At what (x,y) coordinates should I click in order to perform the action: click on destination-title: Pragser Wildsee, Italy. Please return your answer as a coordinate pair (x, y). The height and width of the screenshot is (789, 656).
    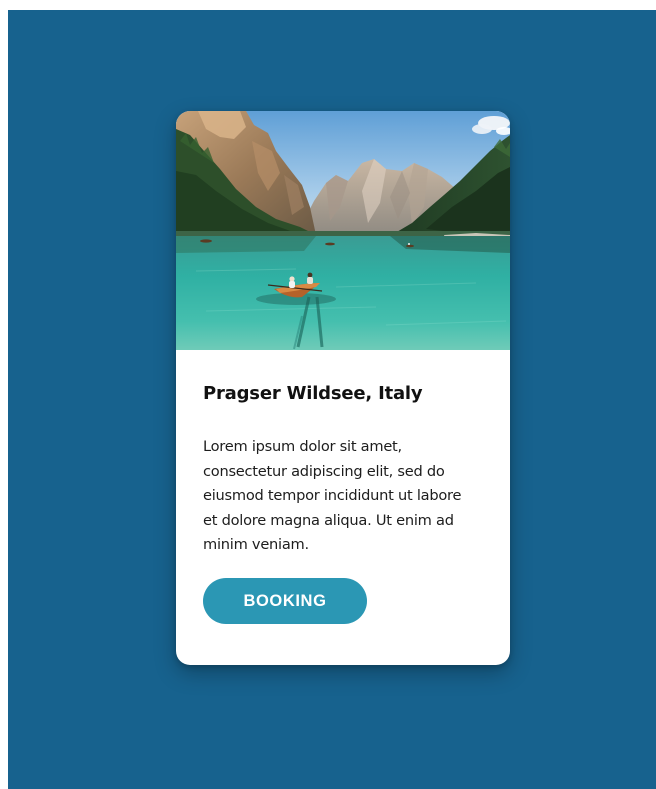
    Looking at the image, I should click on (313, 393).